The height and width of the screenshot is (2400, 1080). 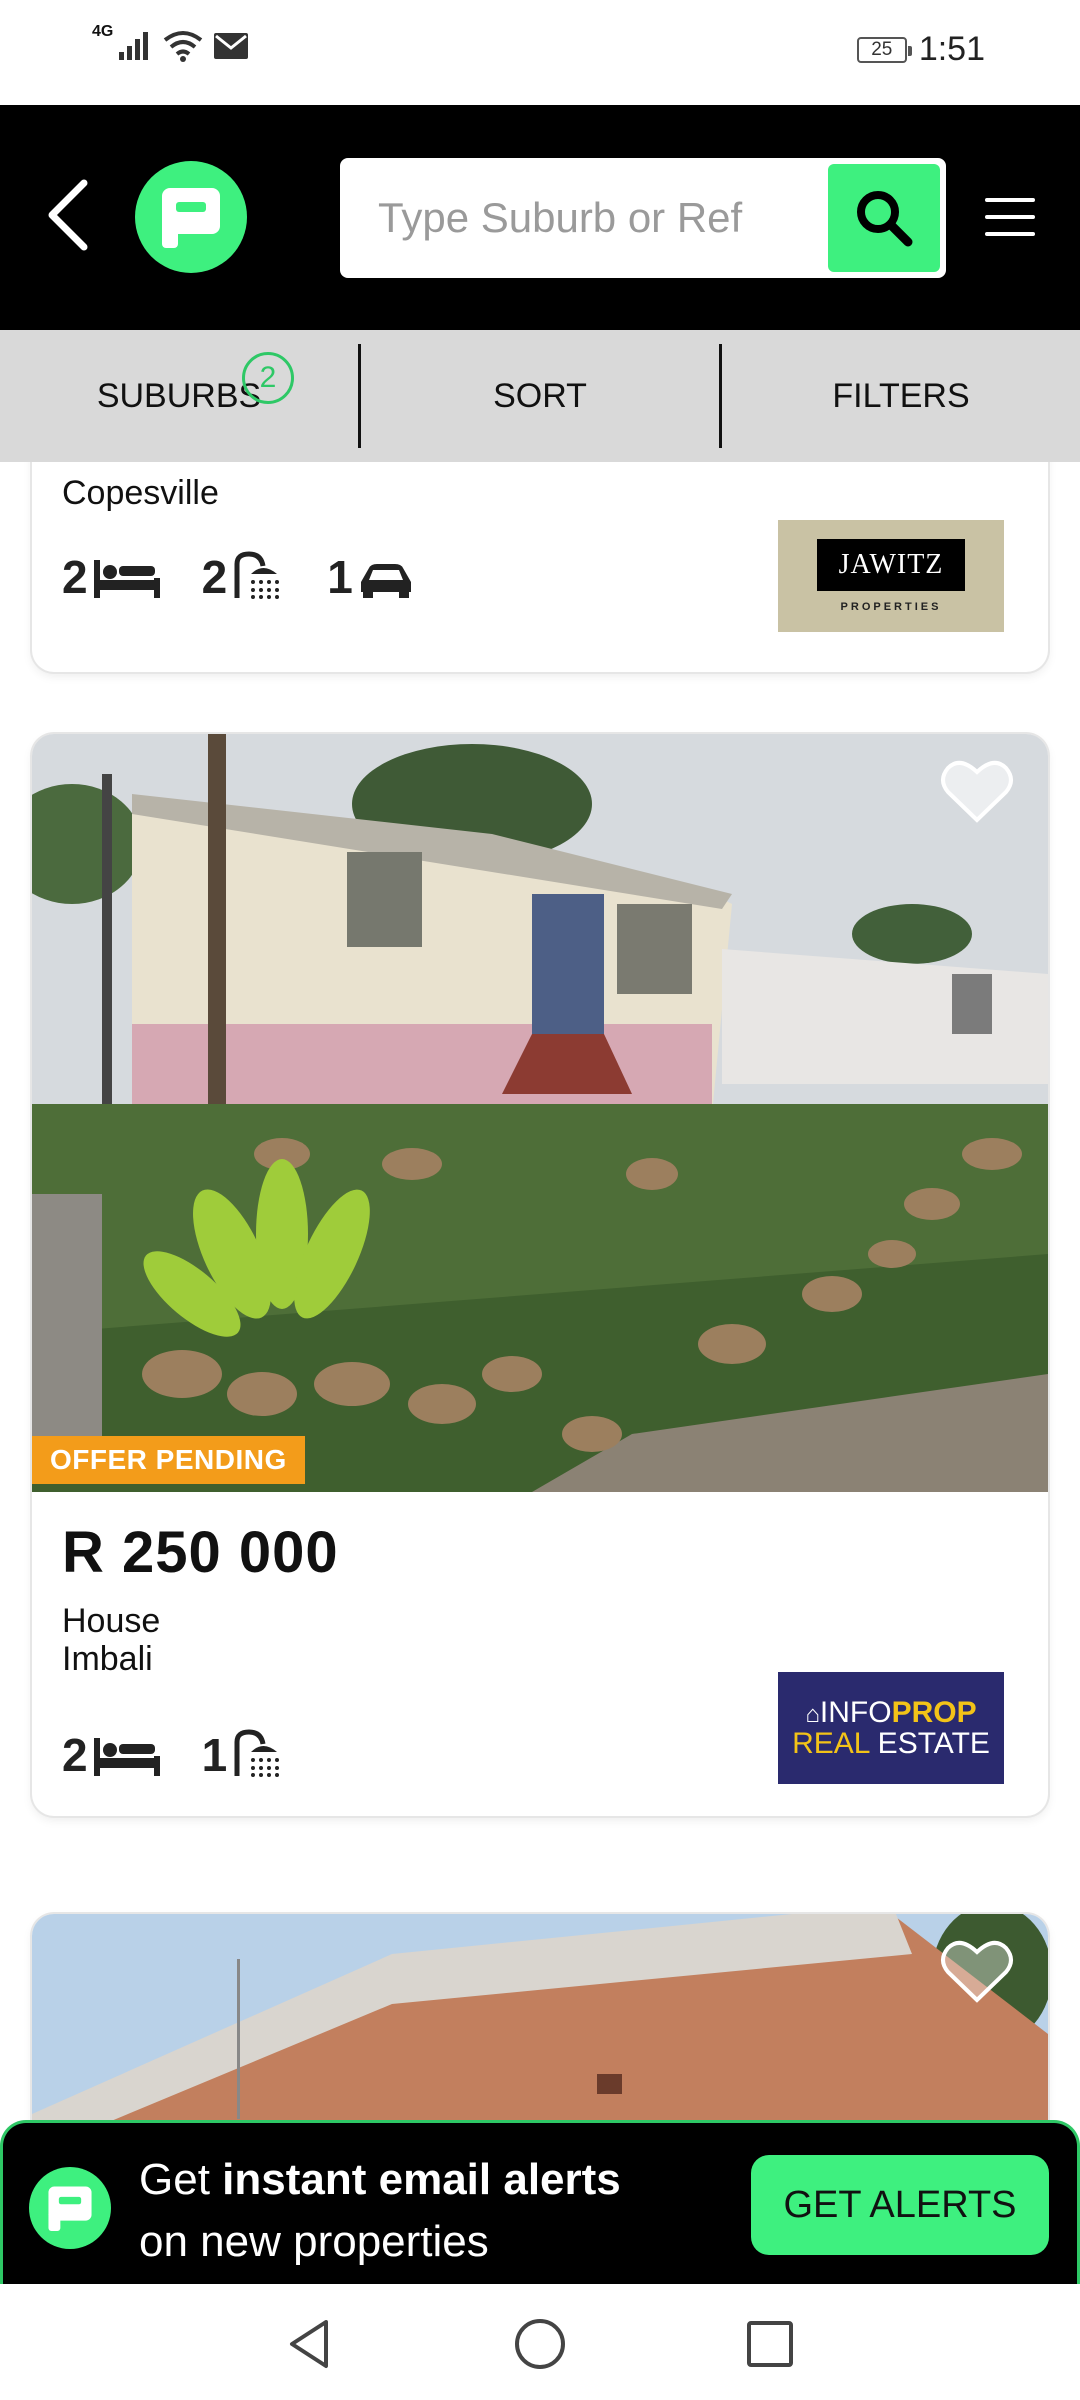 What do you see at coordinates (891, 1743) in the screenshot?
I see `agency-line-2: REAL ESTATE` at bounding box center [891, 1743].